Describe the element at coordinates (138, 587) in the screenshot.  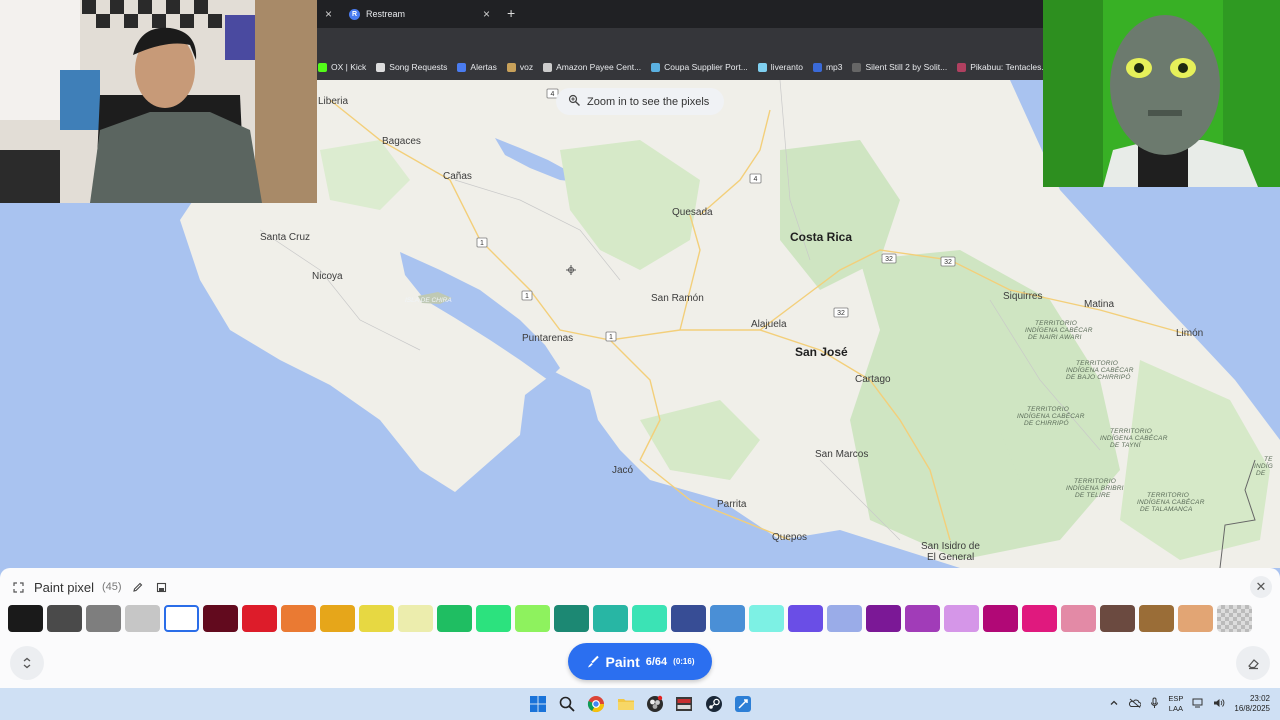
I see `pencil-icon` at that location.